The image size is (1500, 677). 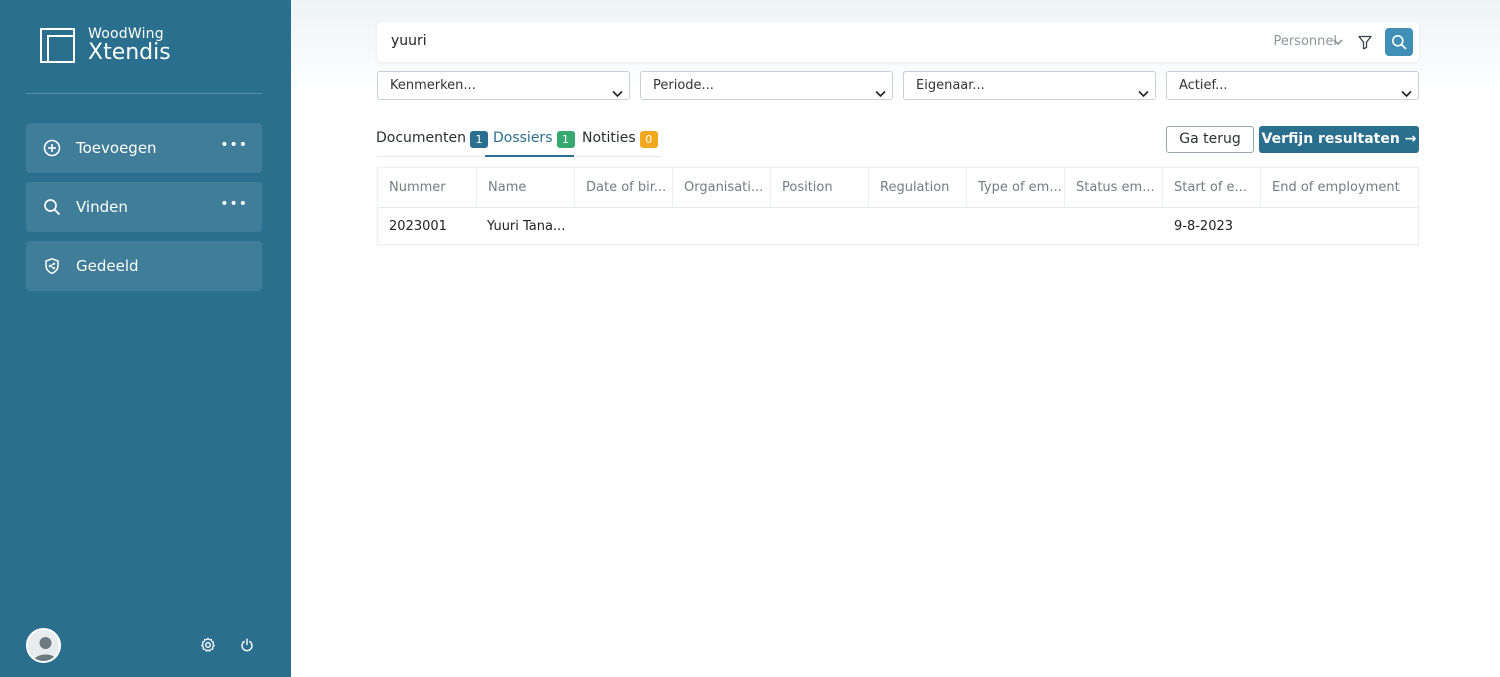 I want to click on column-header-nummer: Nummer, so click(x=427, y=188).